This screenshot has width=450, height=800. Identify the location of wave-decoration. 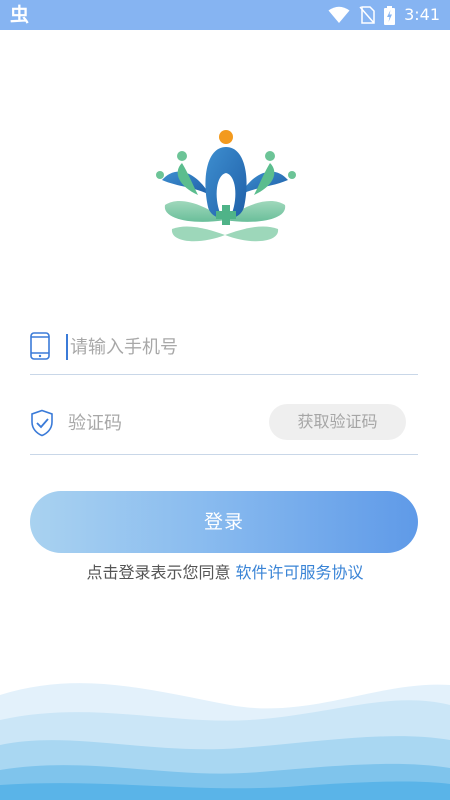
(225, 741).